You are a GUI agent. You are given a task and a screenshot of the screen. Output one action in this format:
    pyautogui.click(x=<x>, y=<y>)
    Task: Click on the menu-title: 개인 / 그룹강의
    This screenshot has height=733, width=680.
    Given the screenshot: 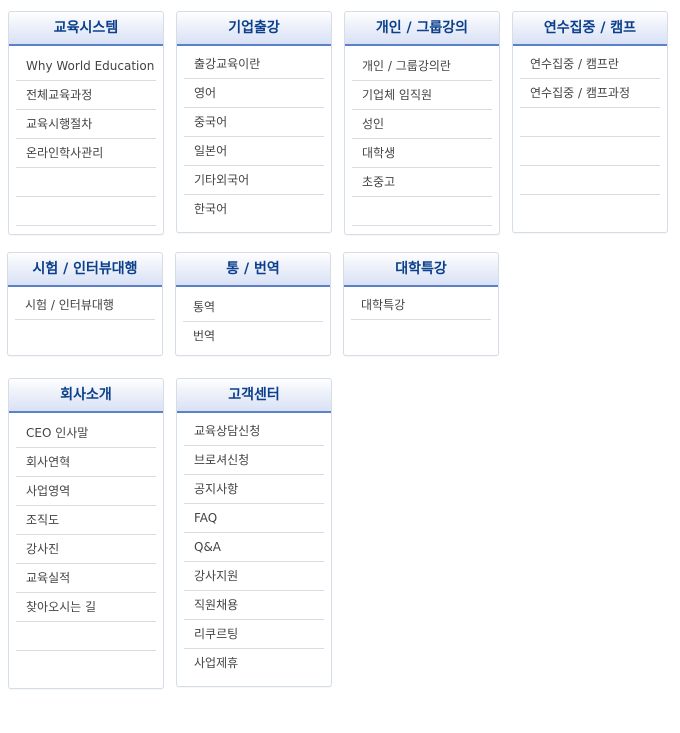 What is the action you would take?
    pyautogui.click(x=422, y=29)
    